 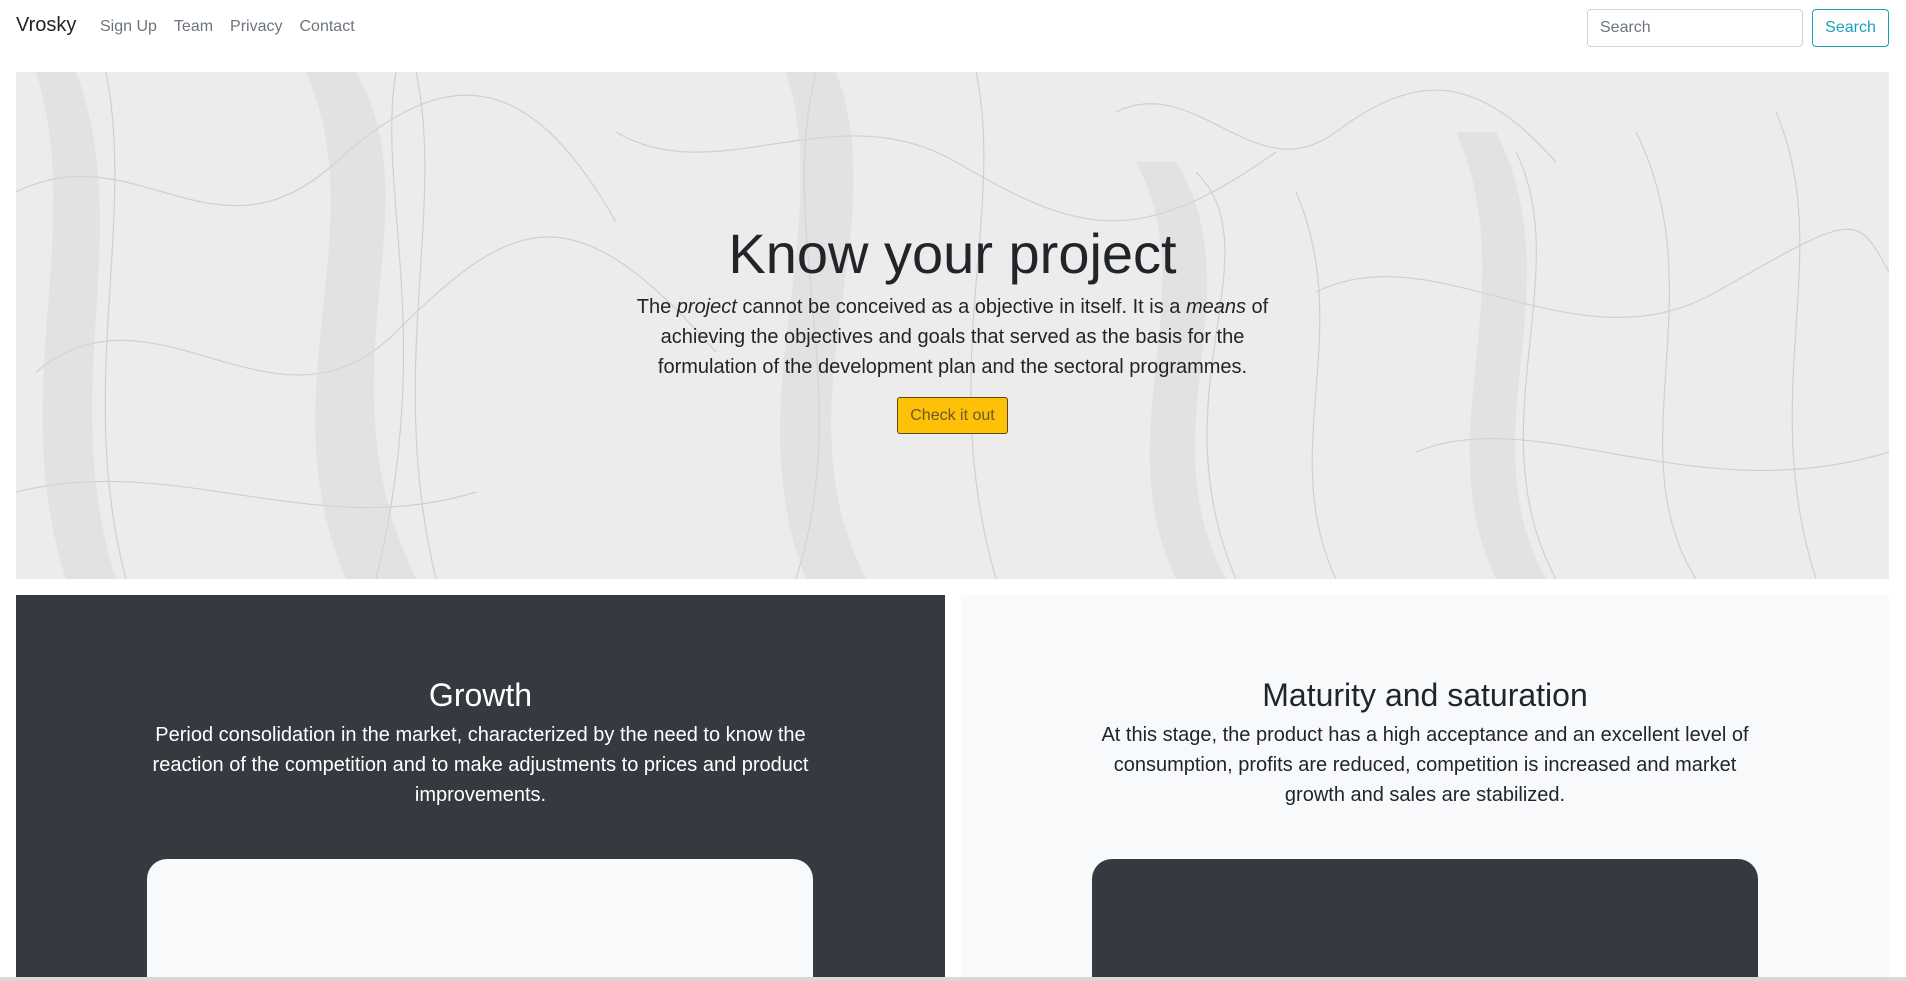 I want to click on search-button: Search, so click(x=1850, y=28).